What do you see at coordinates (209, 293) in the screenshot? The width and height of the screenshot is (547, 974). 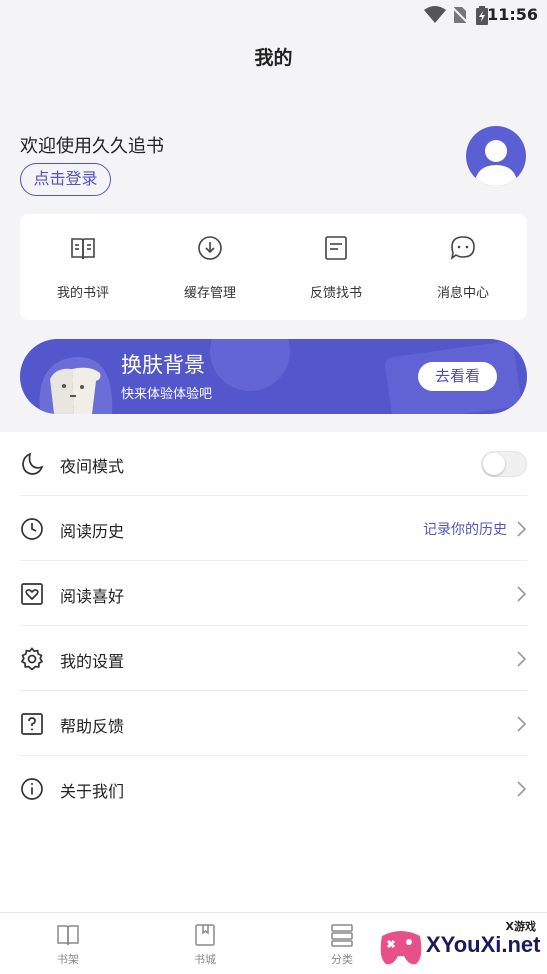 I see `shortcut-label: 缓存管理` at bounding box center [209, 293].